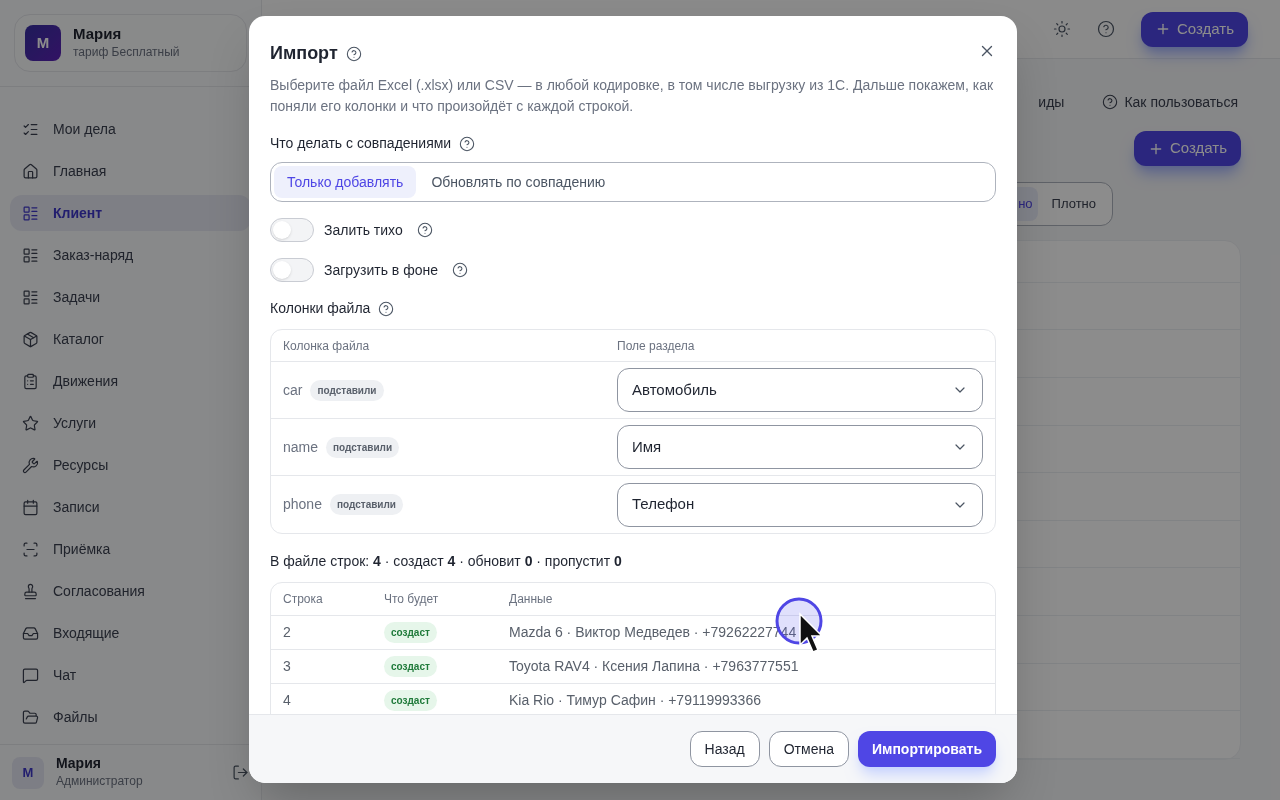 This screenshot has width=1280, height=800. Describe the element at coordinates (30, 717) in the screenshot. I see `folder-icon` at that location.